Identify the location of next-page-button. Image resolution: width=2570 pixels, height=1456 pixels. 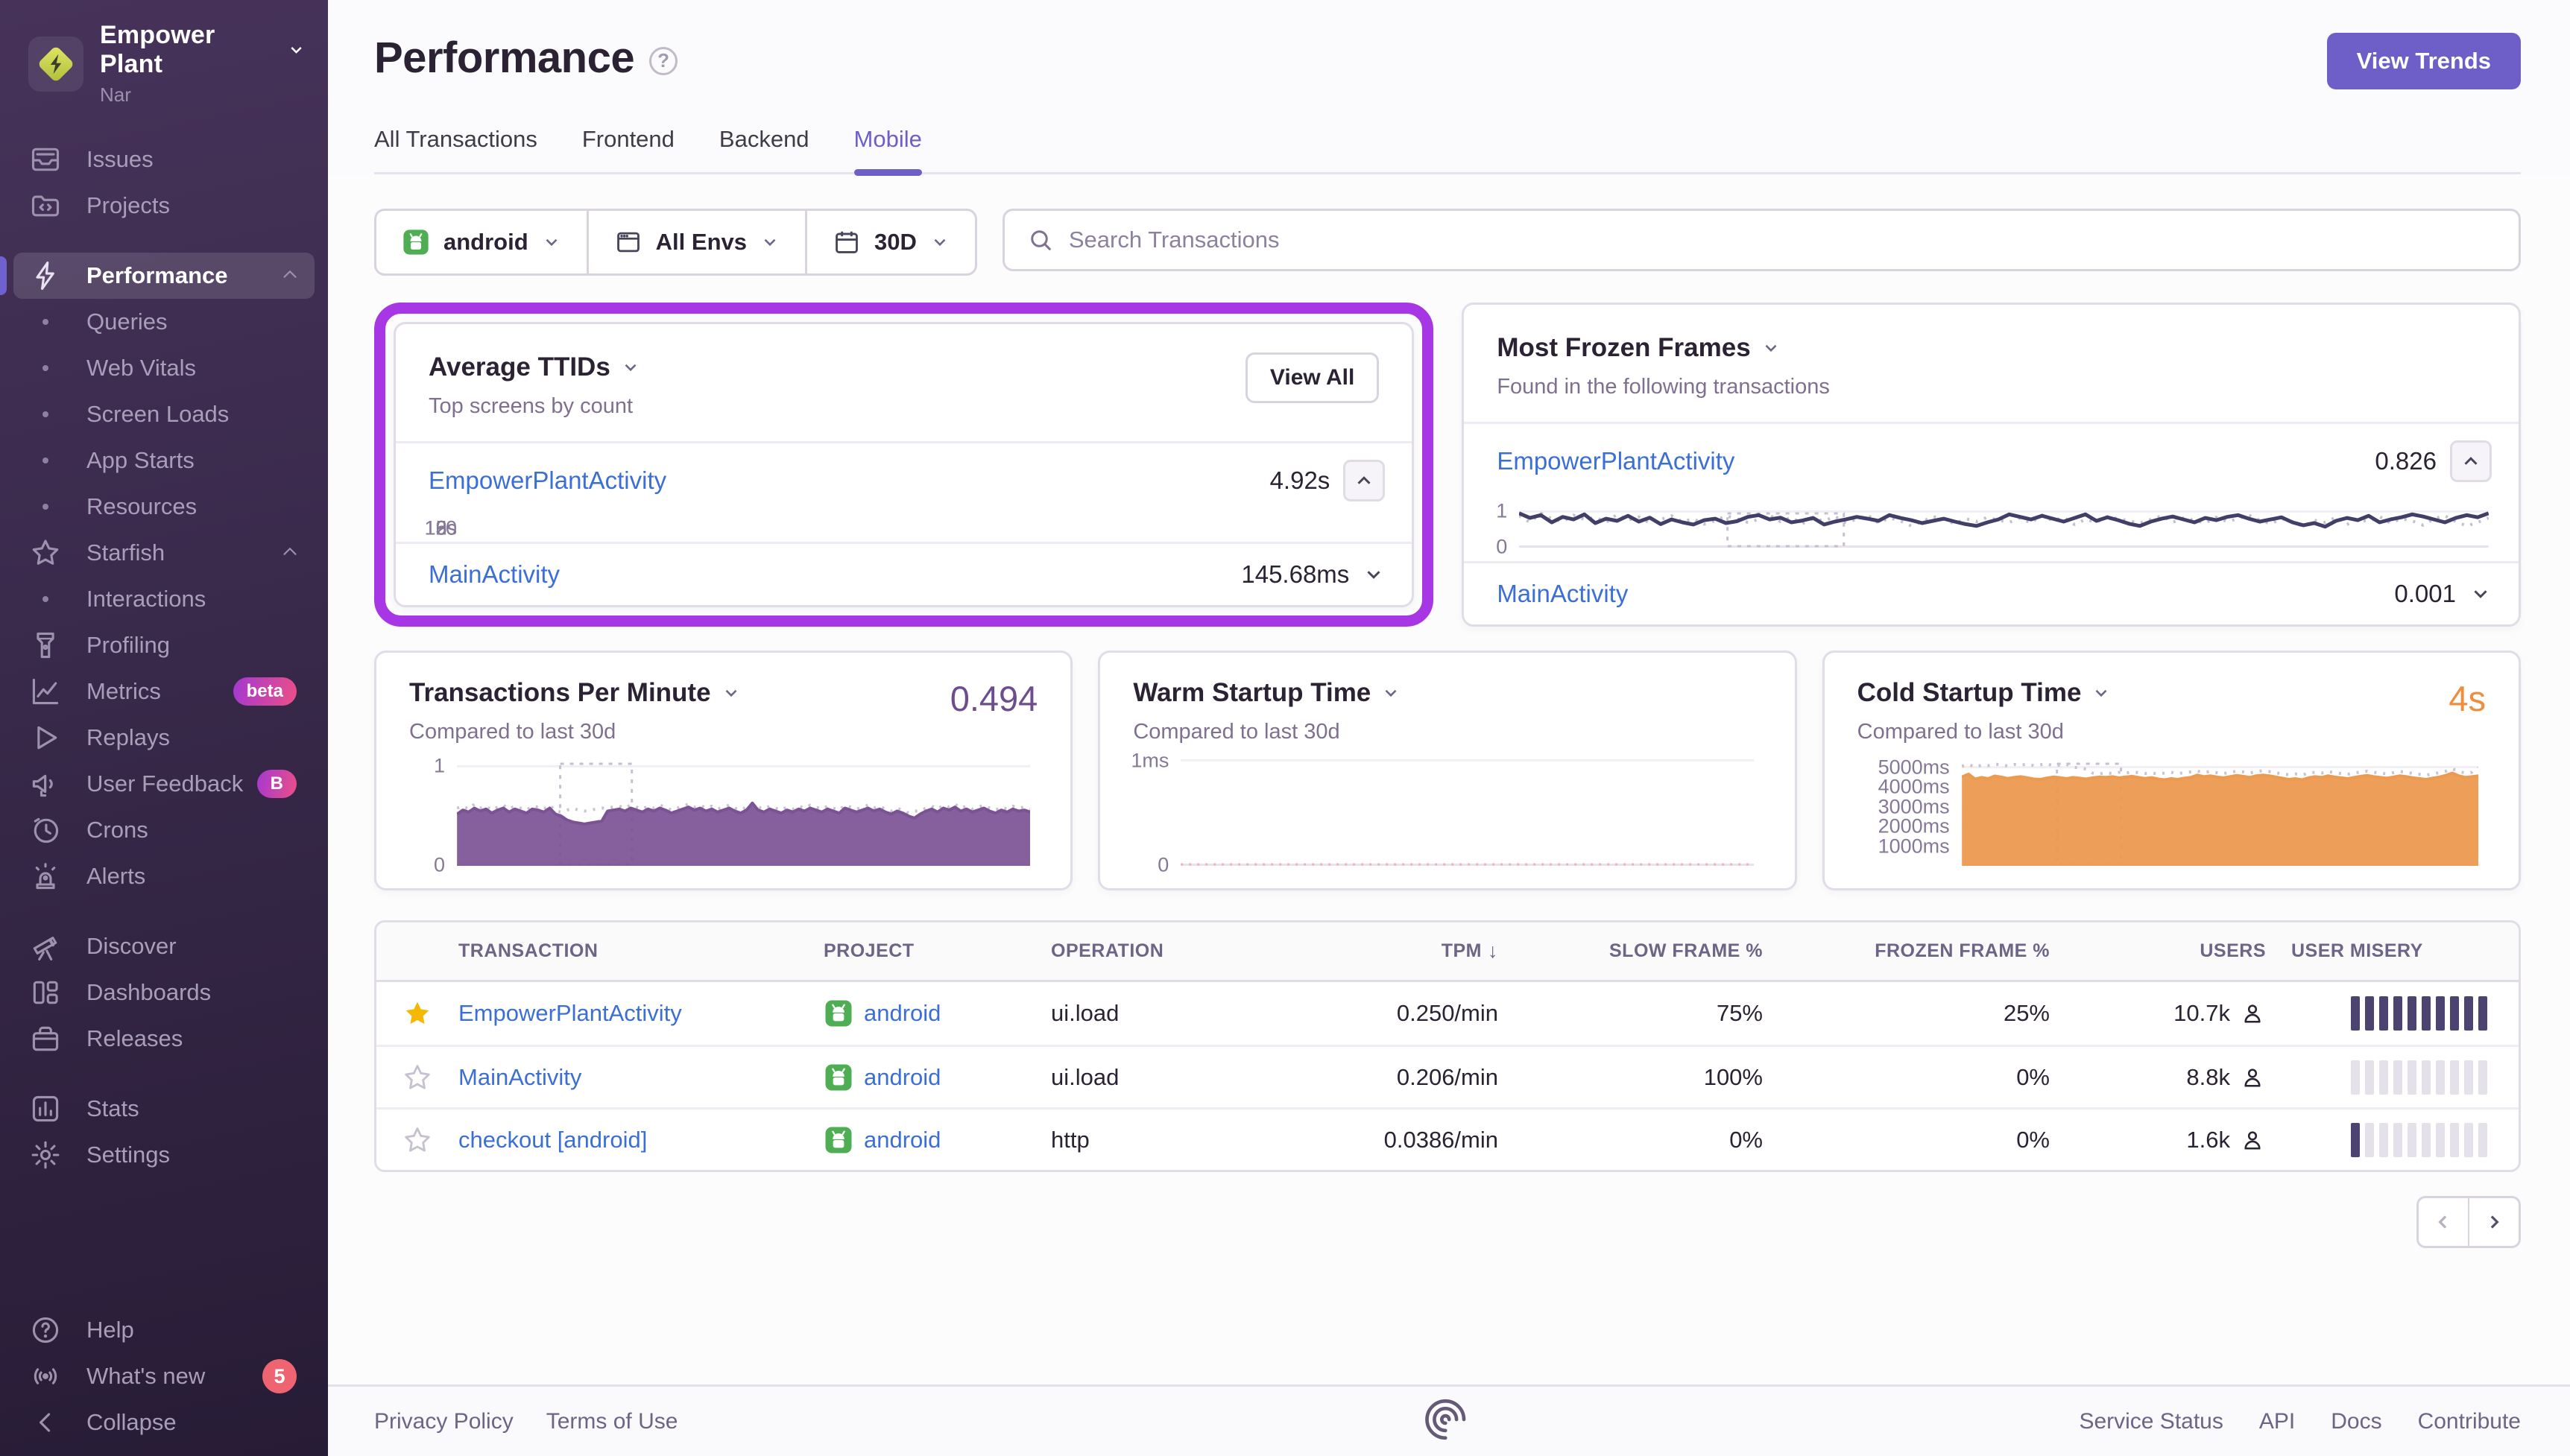
(2495, 1222).